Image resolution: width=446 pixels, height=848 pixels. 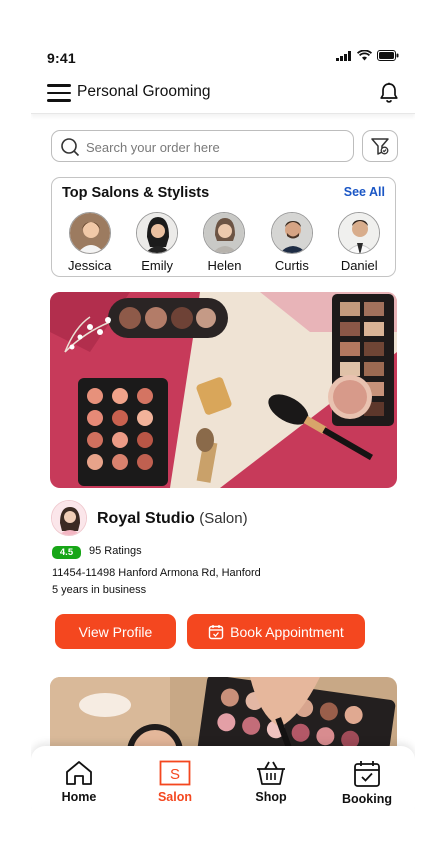 What do you see at coordinates (271, 797) in the screenshot?
I see `nav-shop-label: Shop` at bounding box center [271, 797].